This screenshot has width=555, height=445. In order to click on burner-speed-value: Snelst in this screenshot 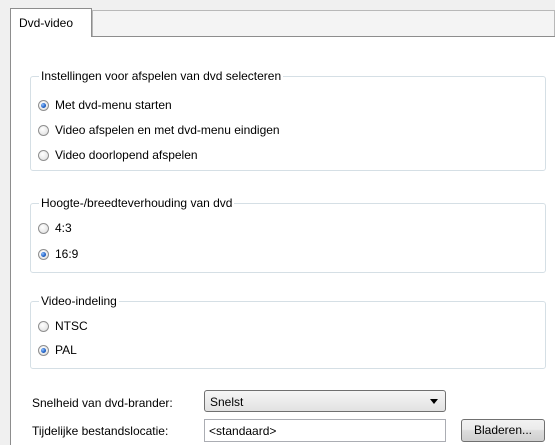, I will do `click(227, 402)`.